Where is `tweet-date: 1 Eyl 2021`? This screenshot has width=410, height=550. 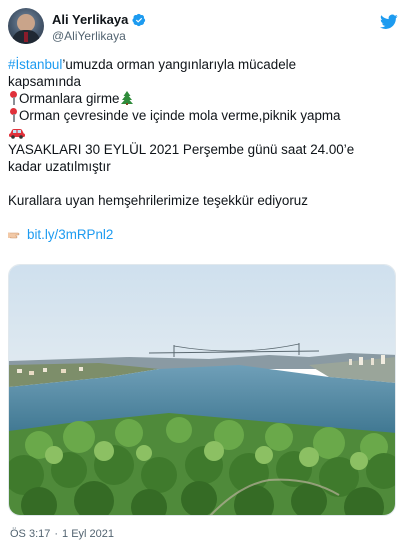 tweet-date: 1 Eyl 2021 is located at coordinates (88, 534).